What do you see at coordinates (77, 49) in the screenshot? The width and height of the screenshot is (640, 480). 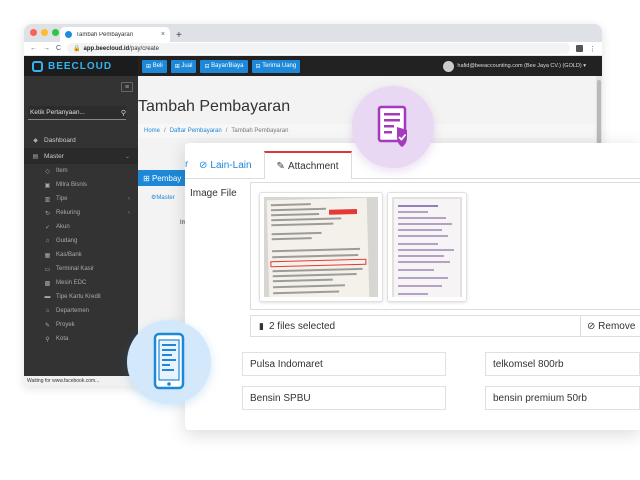 I see `lock-icon: 🔒` at bounding box center [77, 49].